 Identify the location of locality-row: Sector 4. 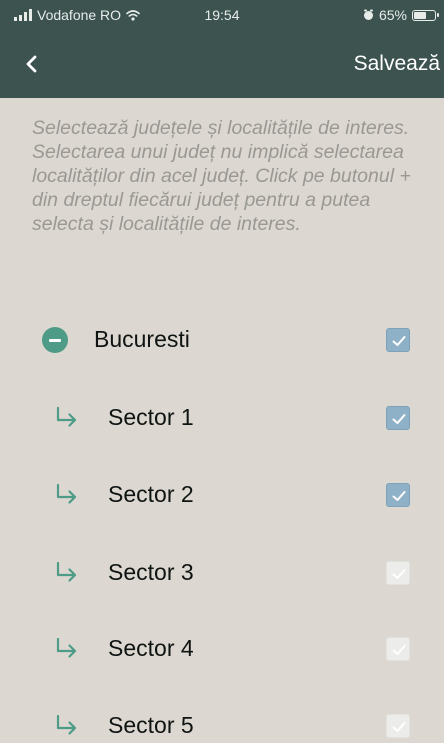
(222, 649).